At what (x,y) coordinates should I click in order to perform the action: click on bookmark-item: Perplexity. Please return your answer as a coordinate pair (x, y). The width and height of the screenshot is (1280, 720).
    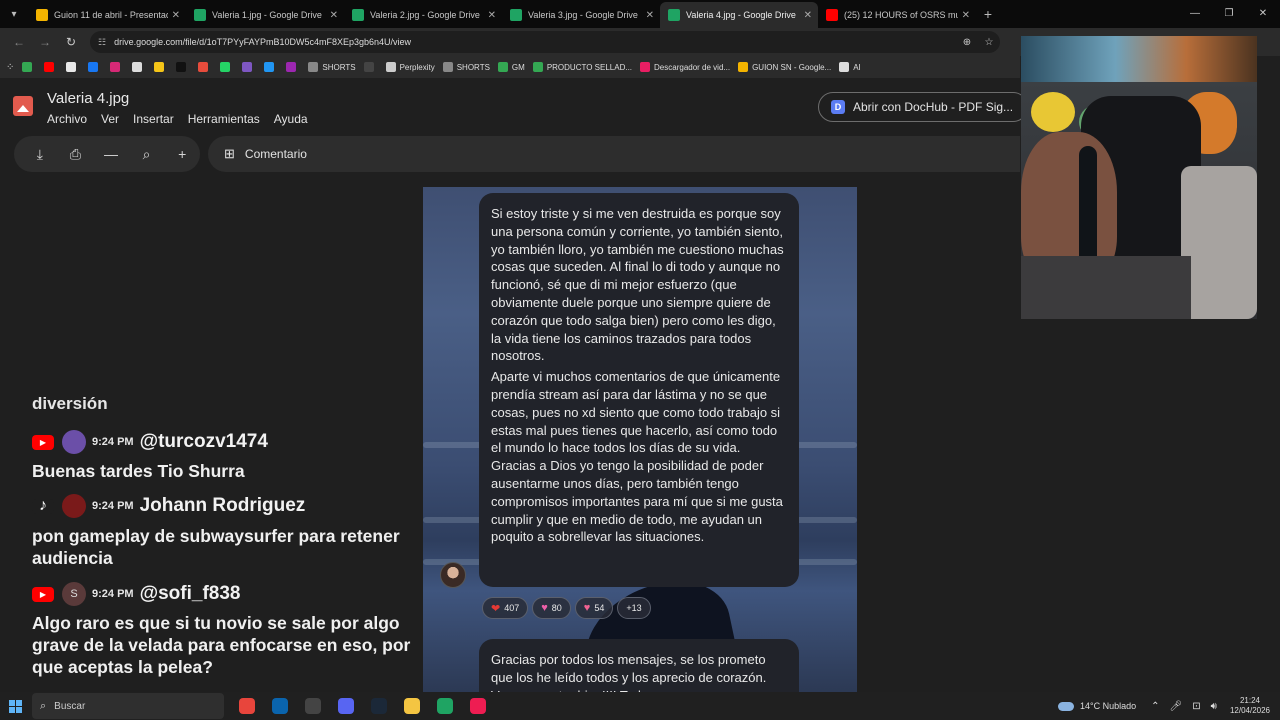
    Looking at the image, I should click on (410, 67).